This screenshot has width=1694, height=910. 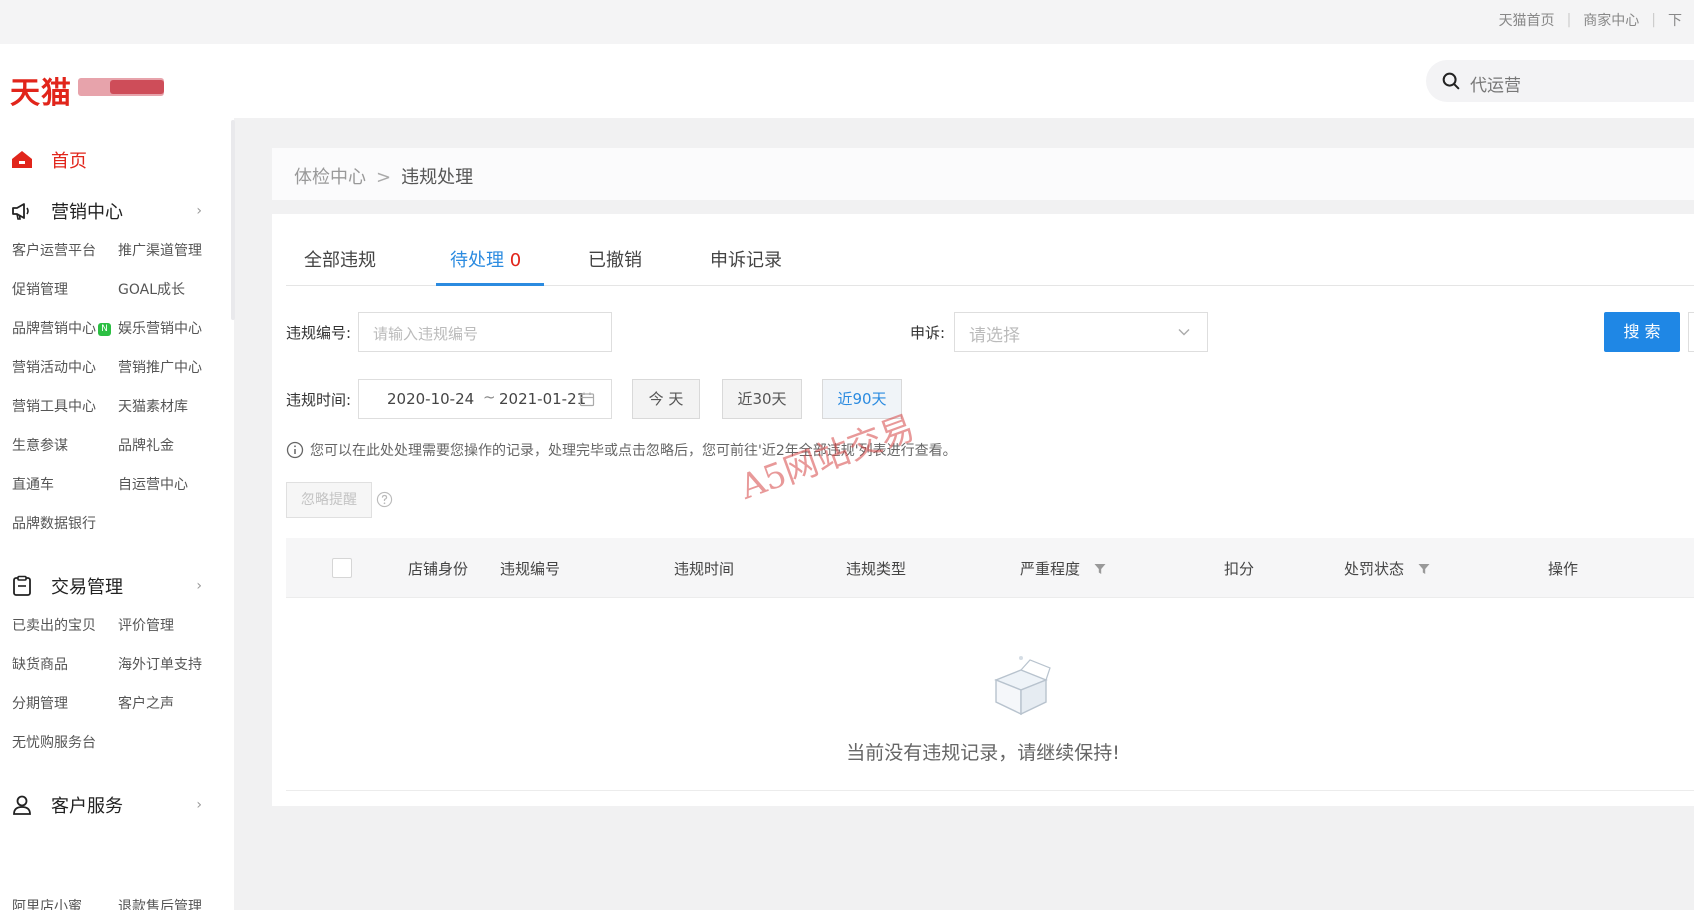 What do you see at coordinates (160, 903) in the screenshot?
I see `sidebar-item-refund: 退款售后管理` at bounding box center [160, 903].